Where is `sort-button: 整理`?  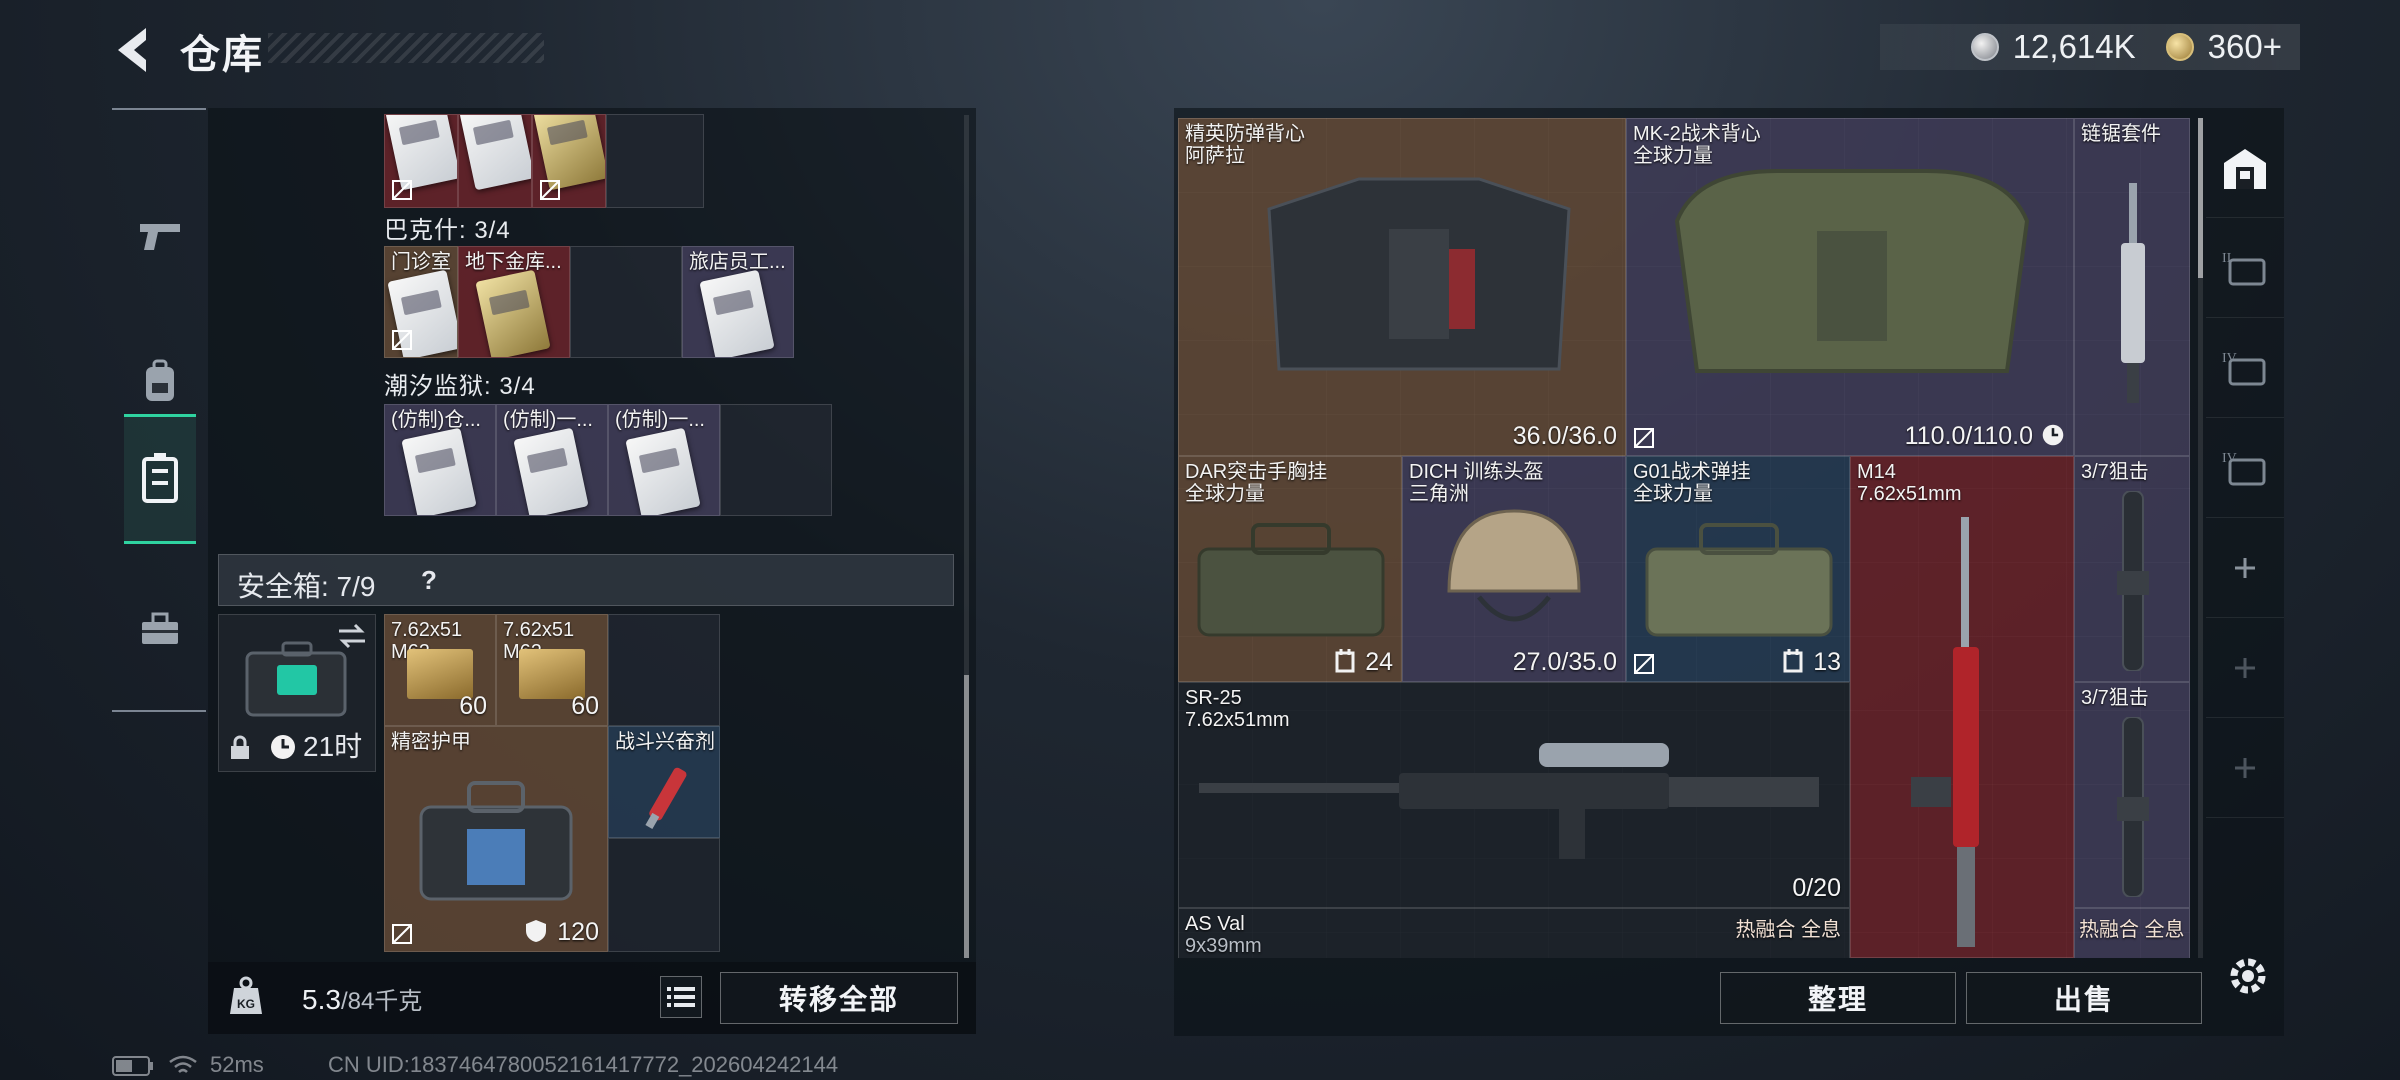
sort-button: 整理 is located at coordinates (1838, 998).